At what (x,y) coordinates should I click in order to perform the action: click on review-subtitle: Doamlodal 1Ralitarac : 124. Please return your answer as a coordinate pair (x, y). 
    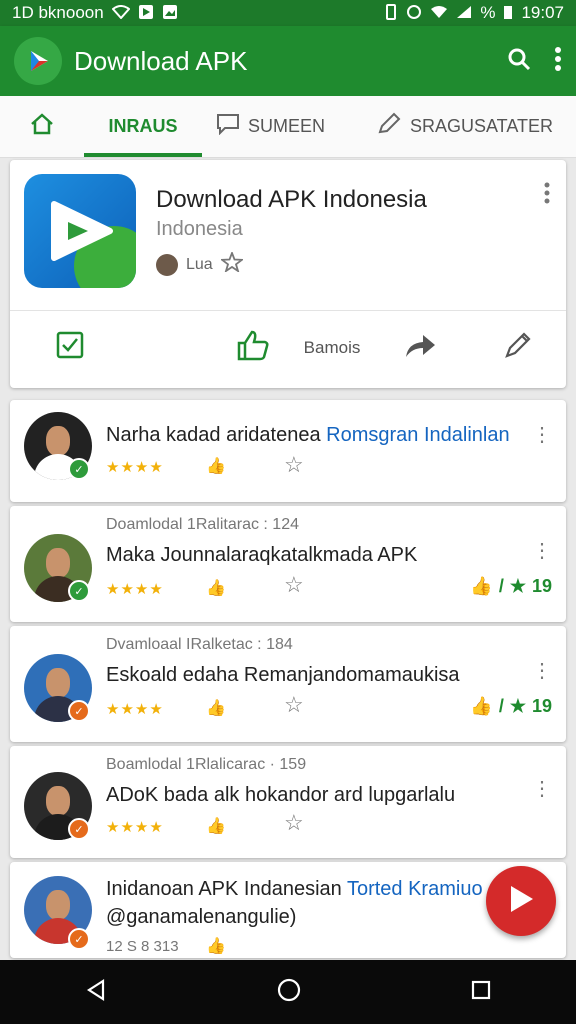
    Looking at the image, I should click on (202, 524).